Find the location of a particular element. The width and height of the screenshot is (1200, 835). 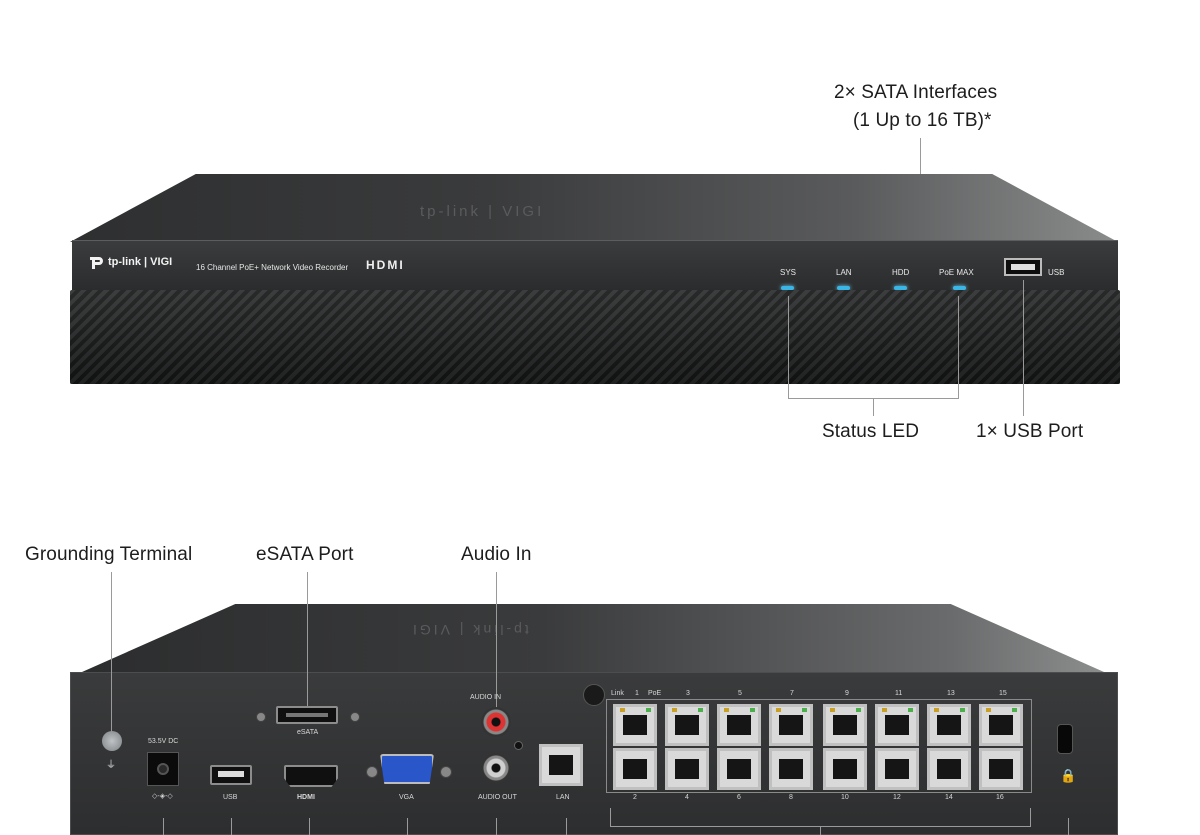

audio-out-jack is located at coordinates (496, 768).